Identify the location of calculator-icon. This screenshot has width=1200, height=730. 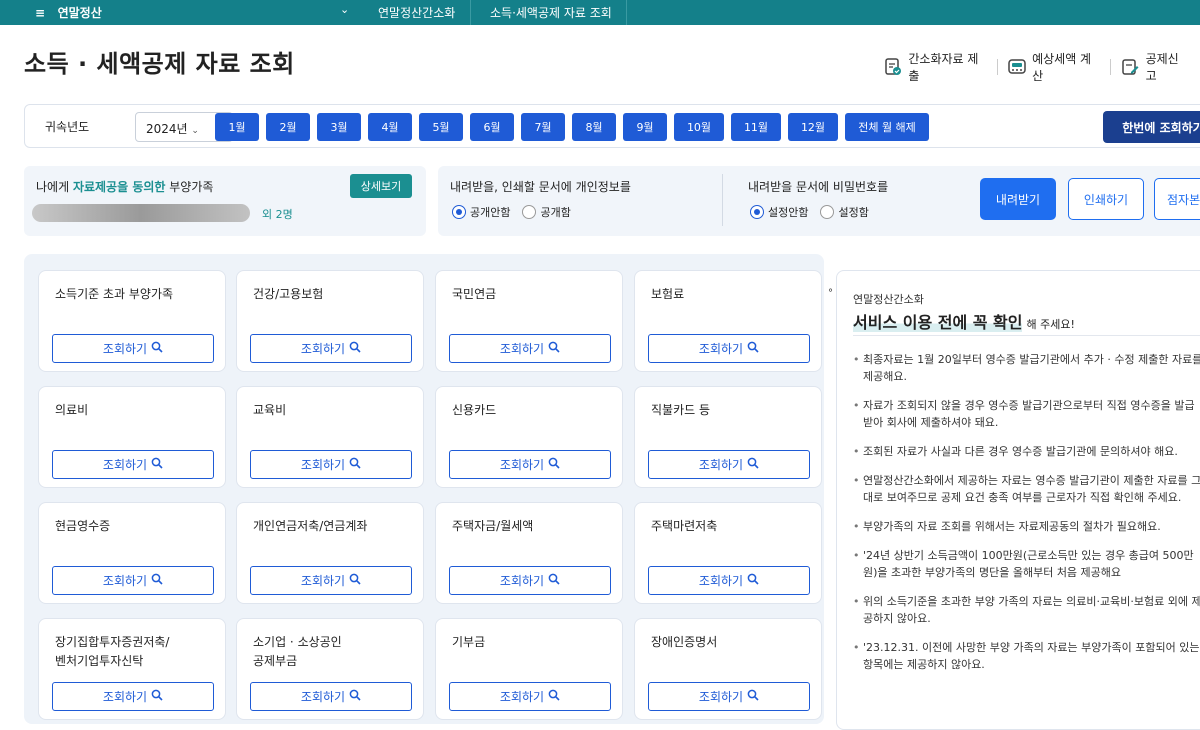
(1017, 67).